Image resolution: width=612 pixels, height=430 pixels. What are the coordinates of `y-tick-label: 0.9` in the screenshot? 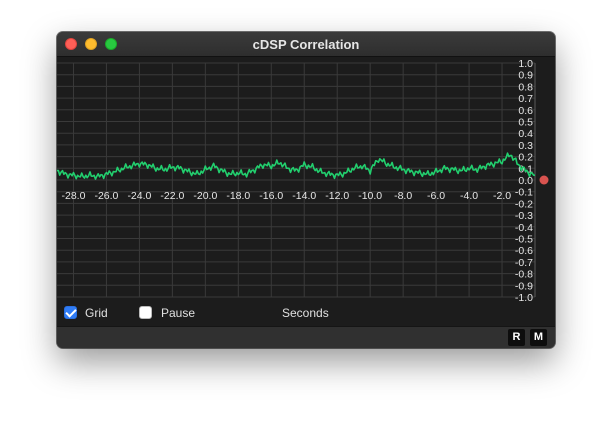 It's located at (525, 76).